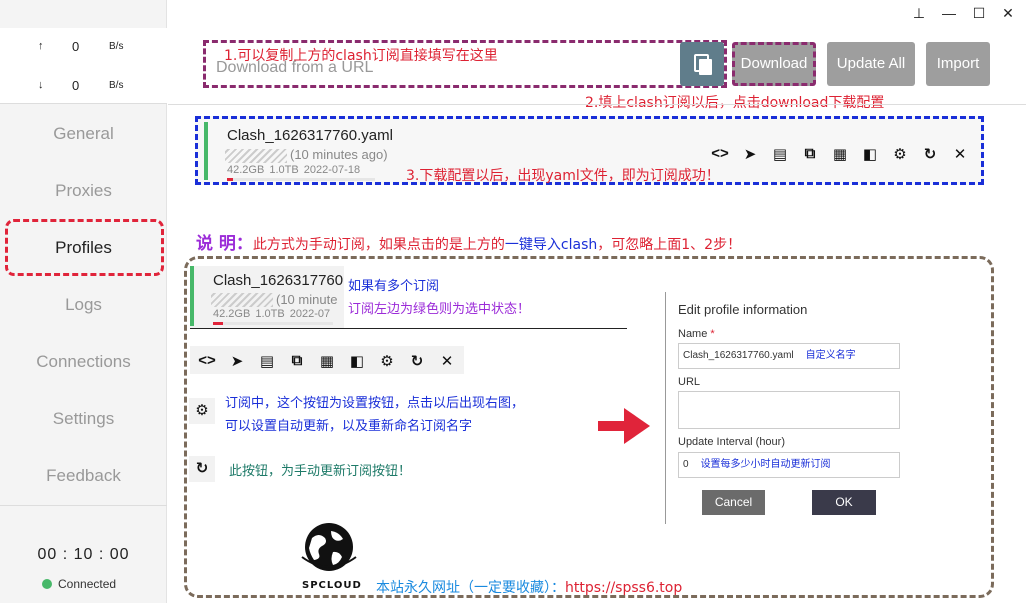 The width and height of the screenshot is (1026, 603). What do you see at coordinates (765, 464) in the screenshot?
I see `interval-hint: 设置每多少小时自动更新订阅` at bounding box center [765, 464].